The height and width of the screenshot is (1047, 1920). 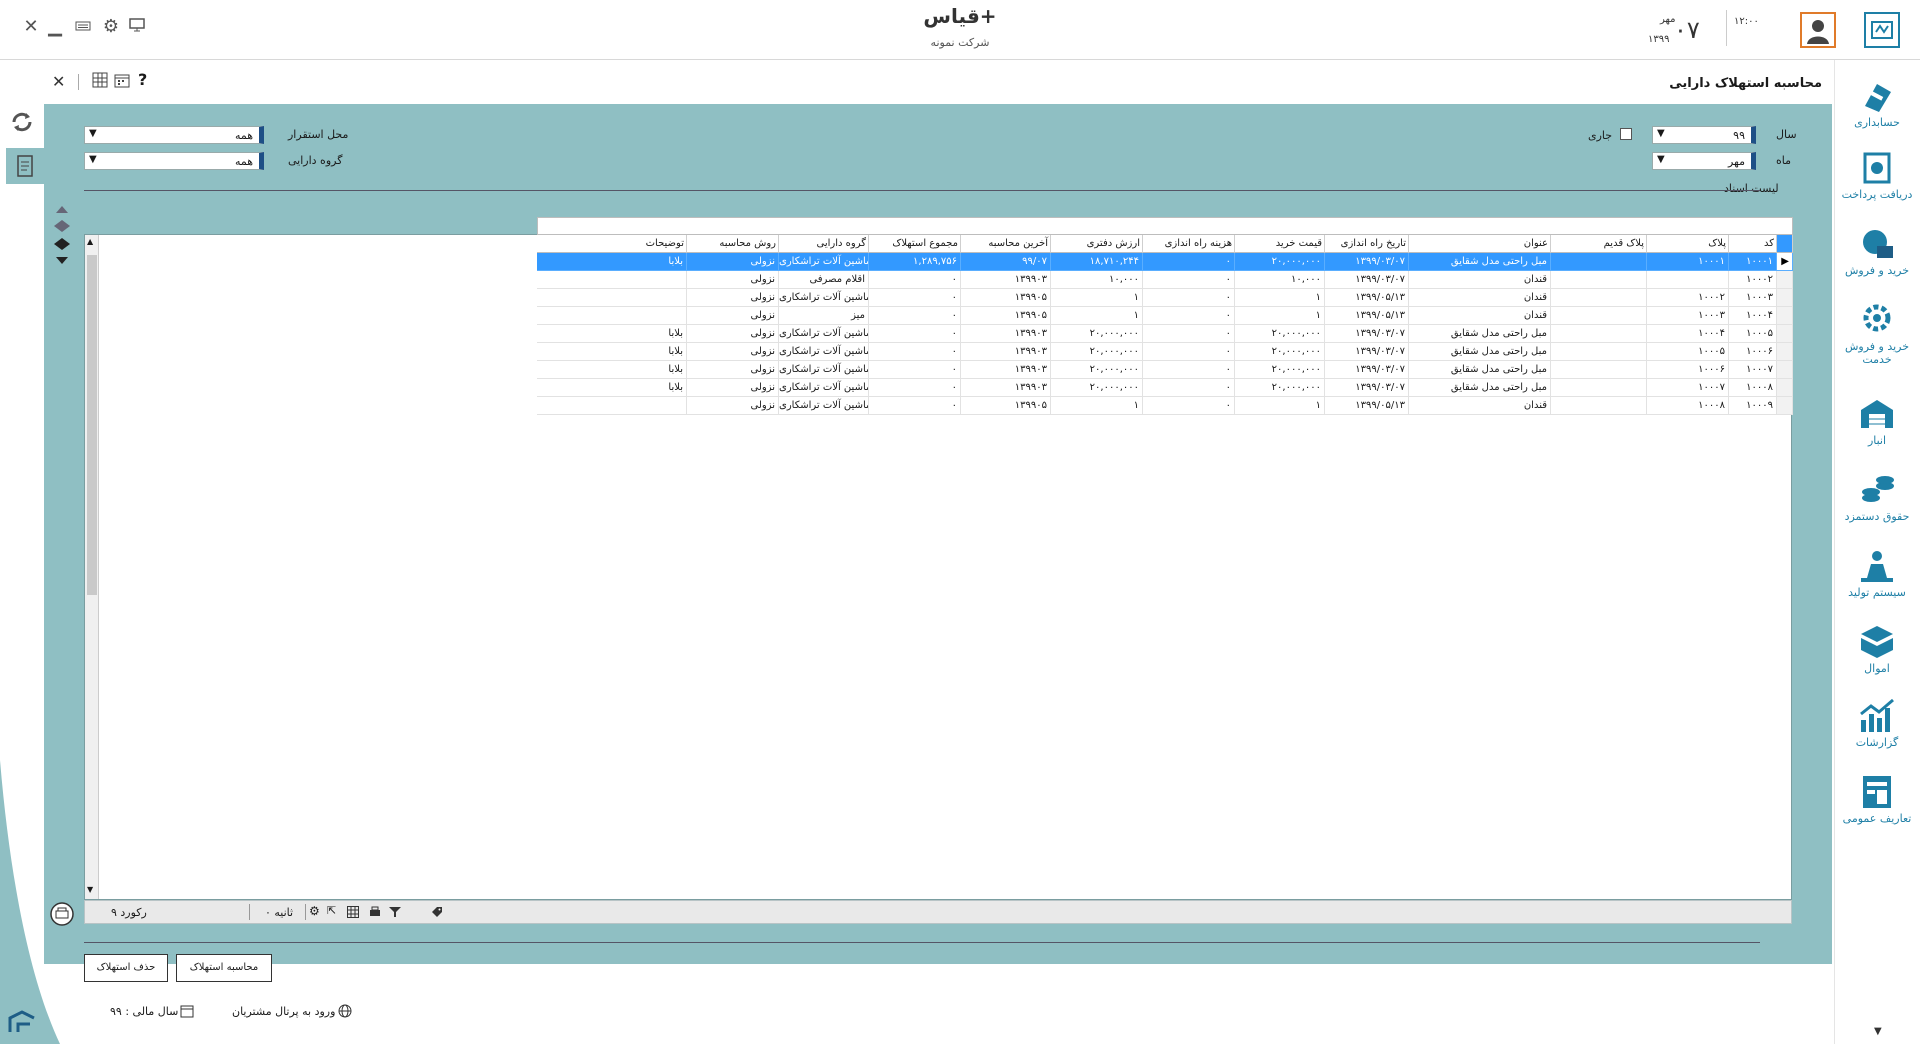 I want to click on location-label: محل استقرار, so click(x=318, y=134).